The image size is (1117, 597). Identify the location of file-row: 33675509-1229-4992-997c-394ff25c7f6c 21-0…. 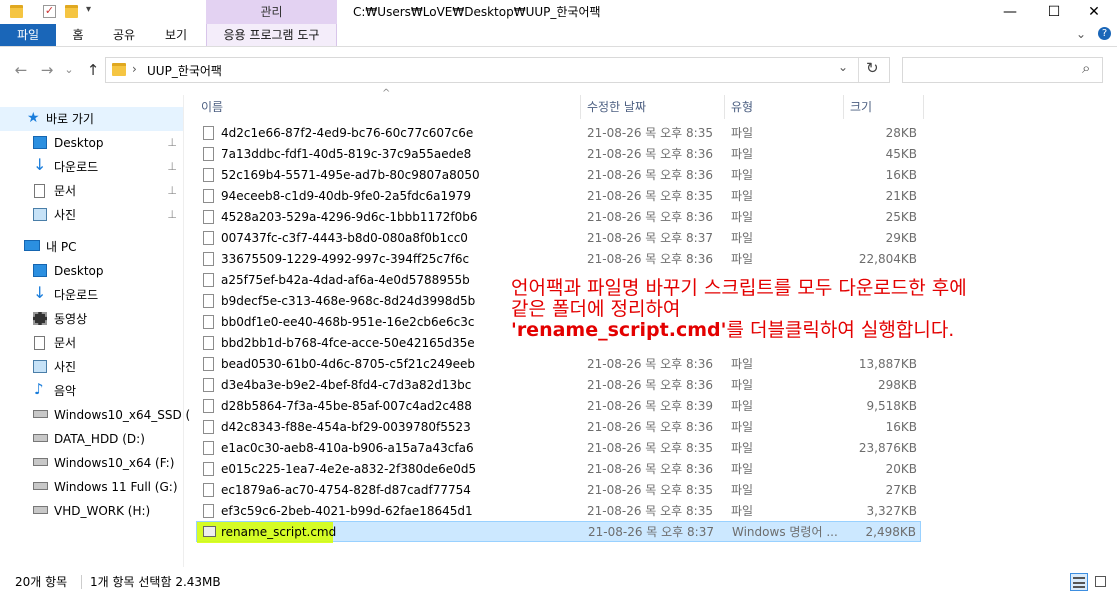
(558, 259).